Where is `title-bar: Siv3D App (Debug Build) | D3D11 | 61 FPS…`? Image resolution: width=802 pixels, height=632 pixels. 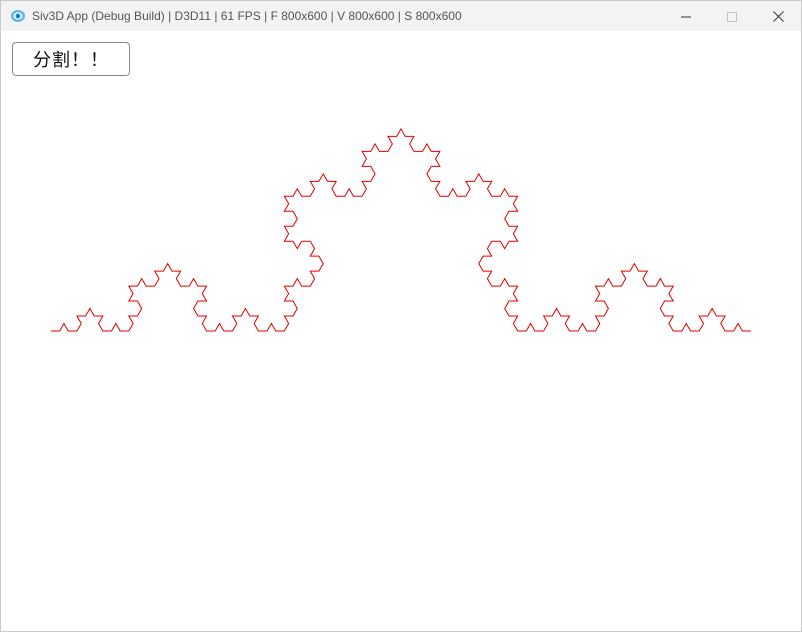 title-bar: Siv3D App (Debug Build) | D3D11 | 61 FPS… is located at coordinates (401, 16).